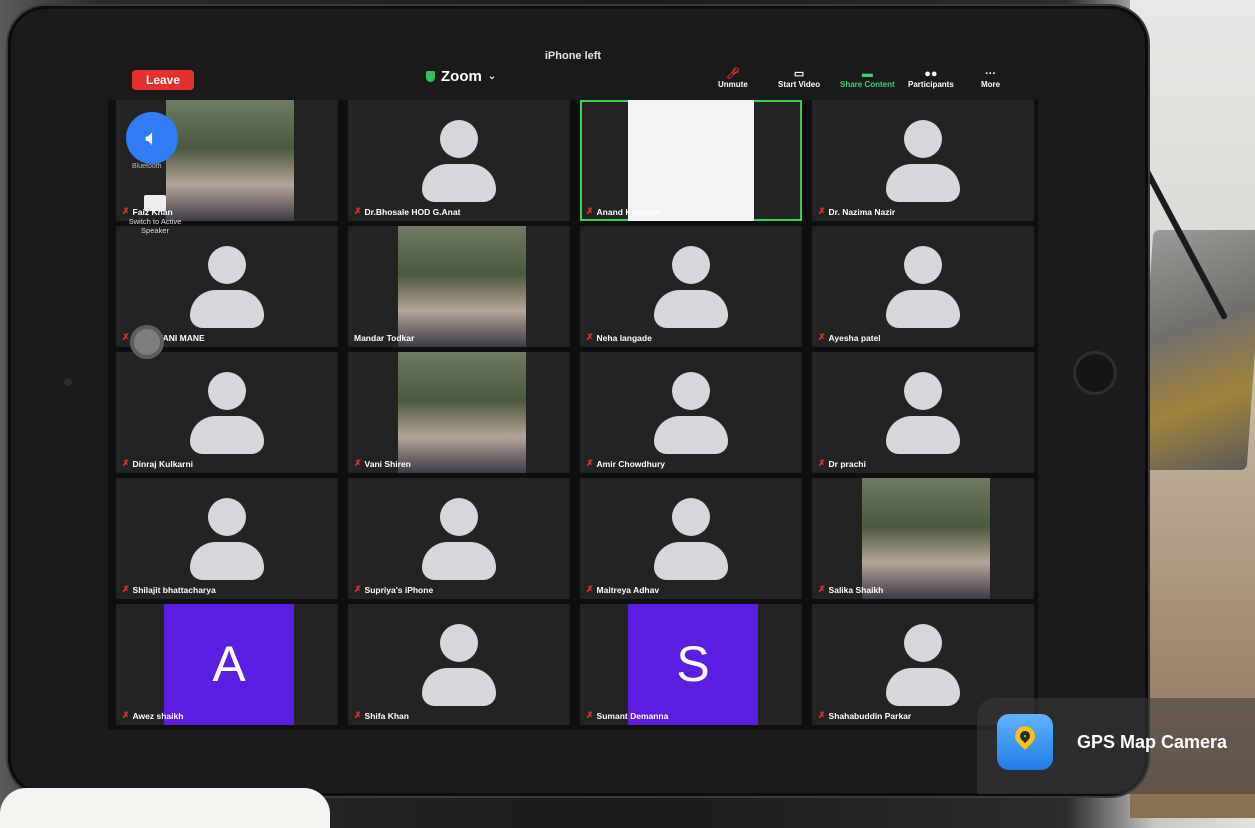 The image size is (1255, 828). I want to click on participants-button: ●● Participants, so click(931, 78).